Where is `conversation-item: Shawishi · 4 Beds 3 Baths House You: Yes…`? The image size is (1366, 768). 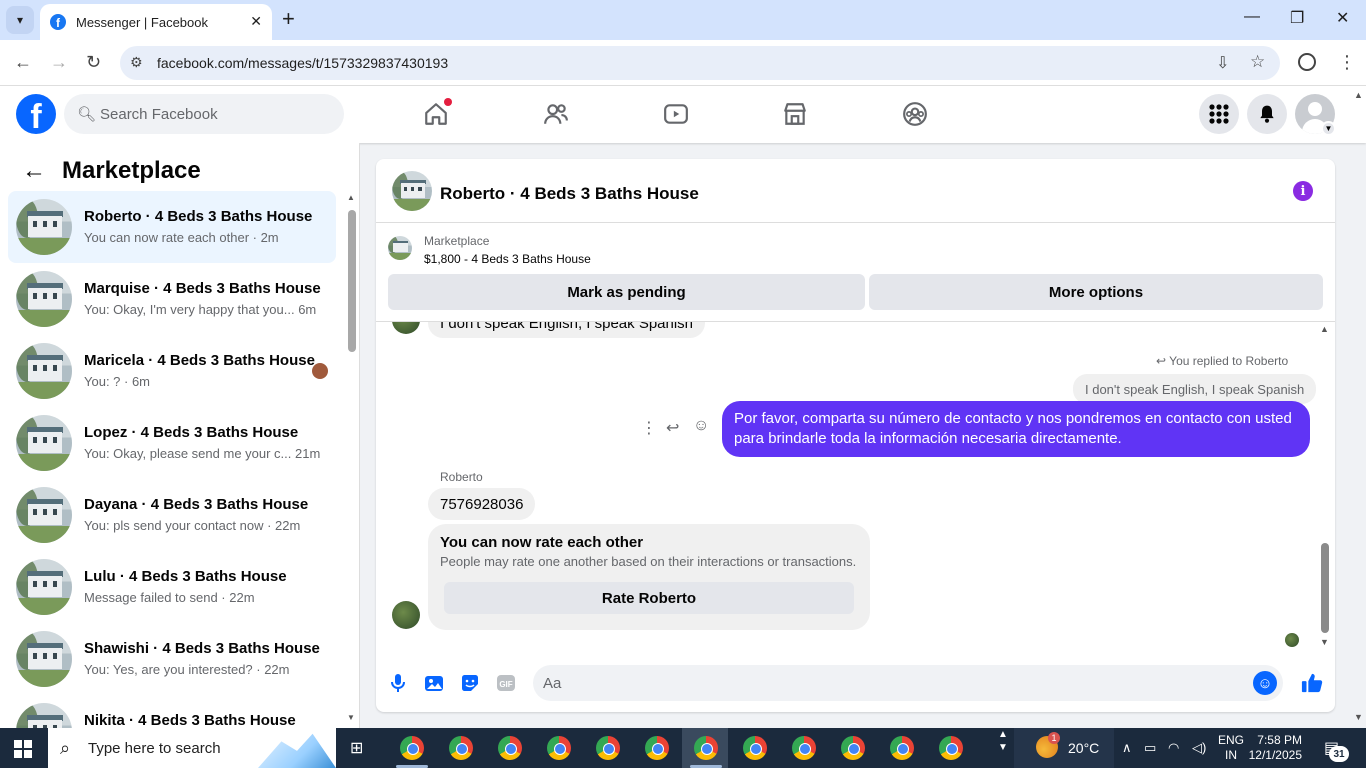
conversation-item: Shawishi · 4 Beds 3 Baths House You: Yes… is located at coordinates (172, 659).